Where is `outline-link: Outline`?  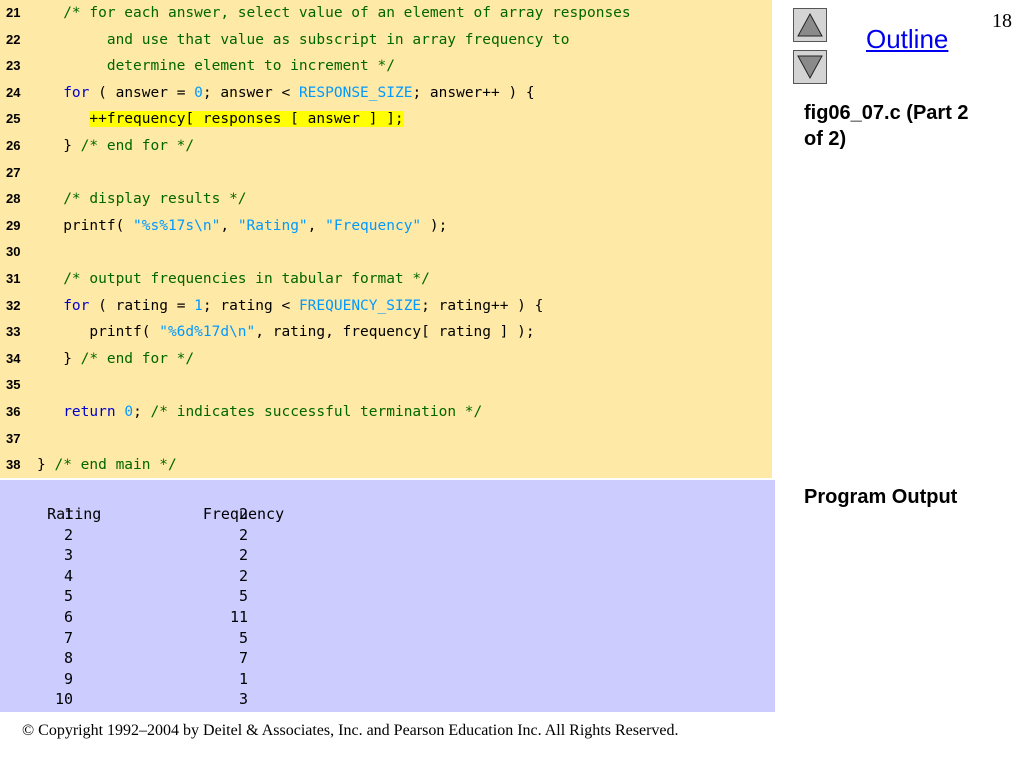 outline-link: Outline is located at coordinates (907, 39).